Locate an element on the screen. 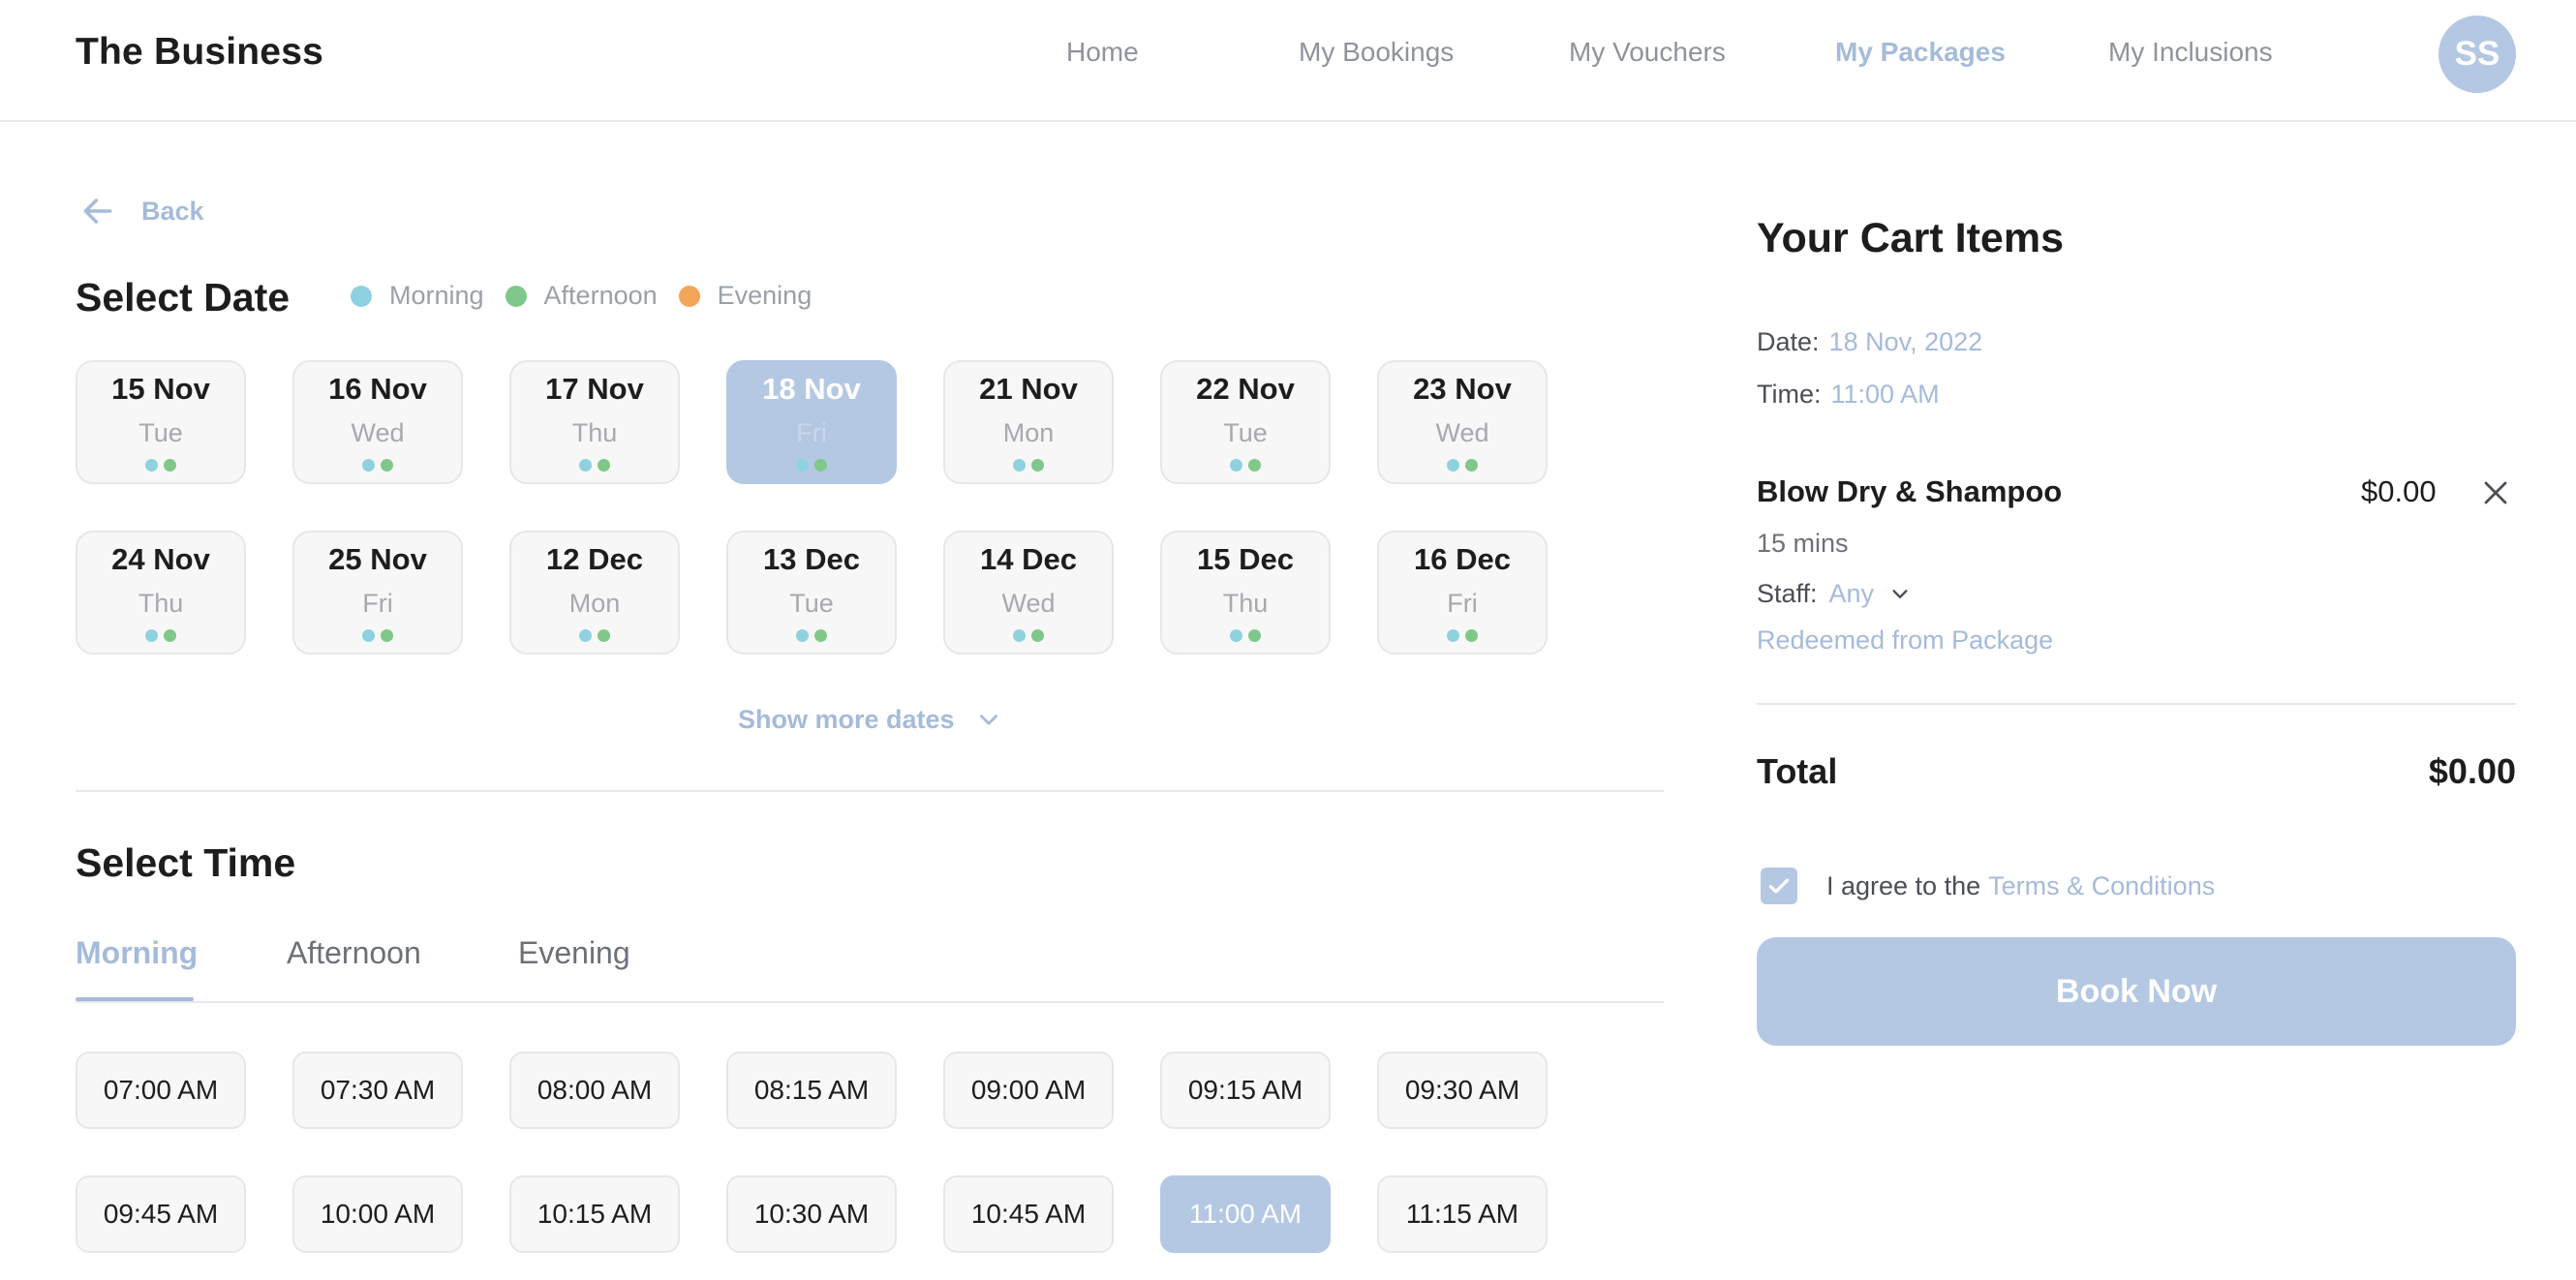 This screenshot has height=1280, width=2576. date-card: 16 Dec Fri is located at coordinates (1462, 593).